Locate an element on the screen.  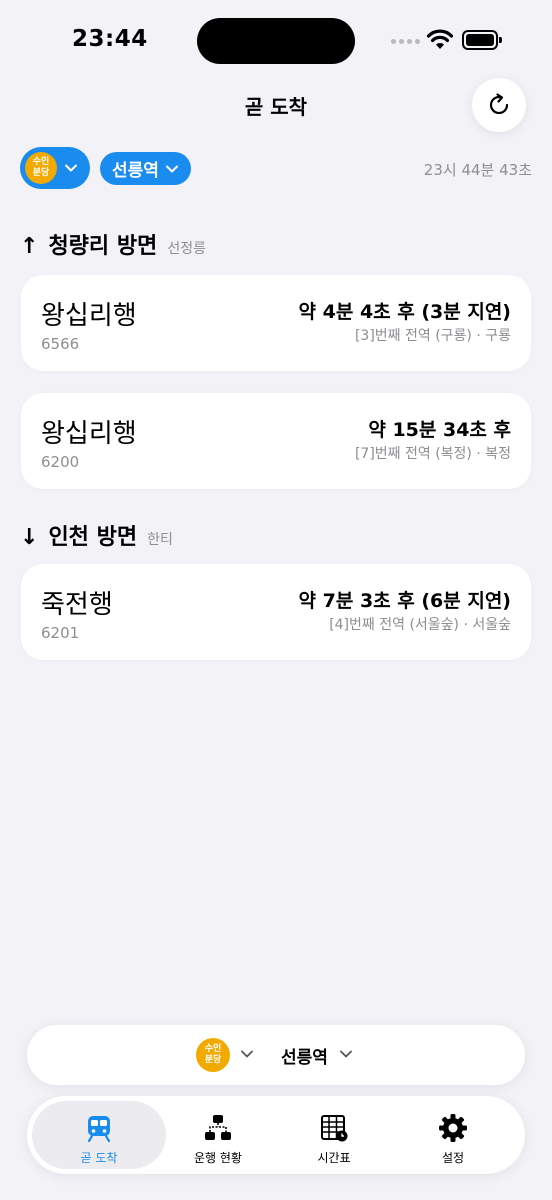
arrow-up-icon: ↑ is located at coordinates (29, 246).